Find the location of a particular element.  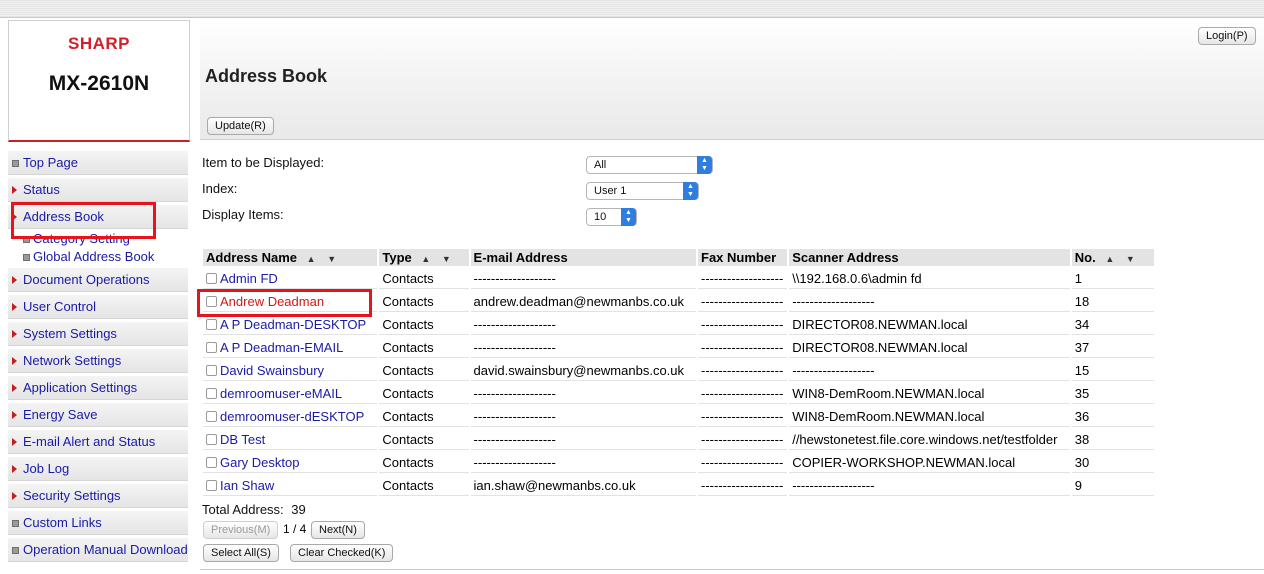

address-name-cell: Ian Shaw is located at coordinates (290, 485).